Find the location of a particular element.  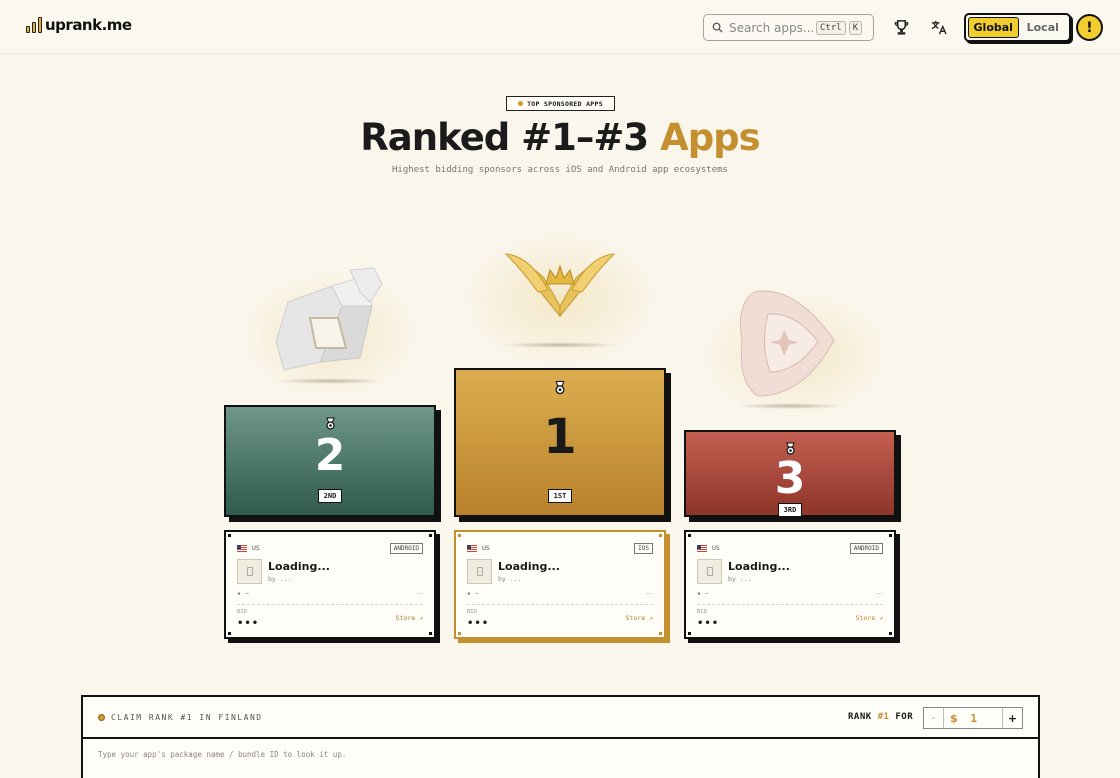

place-label: 3RD is located at coordinates (790, 510).